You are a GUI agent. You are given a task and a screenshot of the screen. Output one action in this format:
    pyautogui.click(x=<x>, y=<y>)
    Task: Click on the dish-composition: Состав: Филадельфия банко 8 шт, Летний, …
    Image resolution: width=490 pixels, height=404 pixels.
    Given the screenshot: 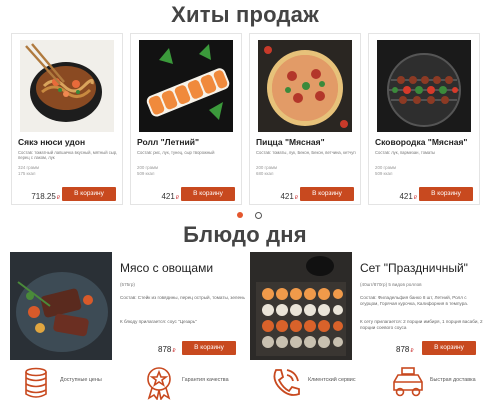 What is the action you would take?
    pyautogui.click(x=414, y=300)
    